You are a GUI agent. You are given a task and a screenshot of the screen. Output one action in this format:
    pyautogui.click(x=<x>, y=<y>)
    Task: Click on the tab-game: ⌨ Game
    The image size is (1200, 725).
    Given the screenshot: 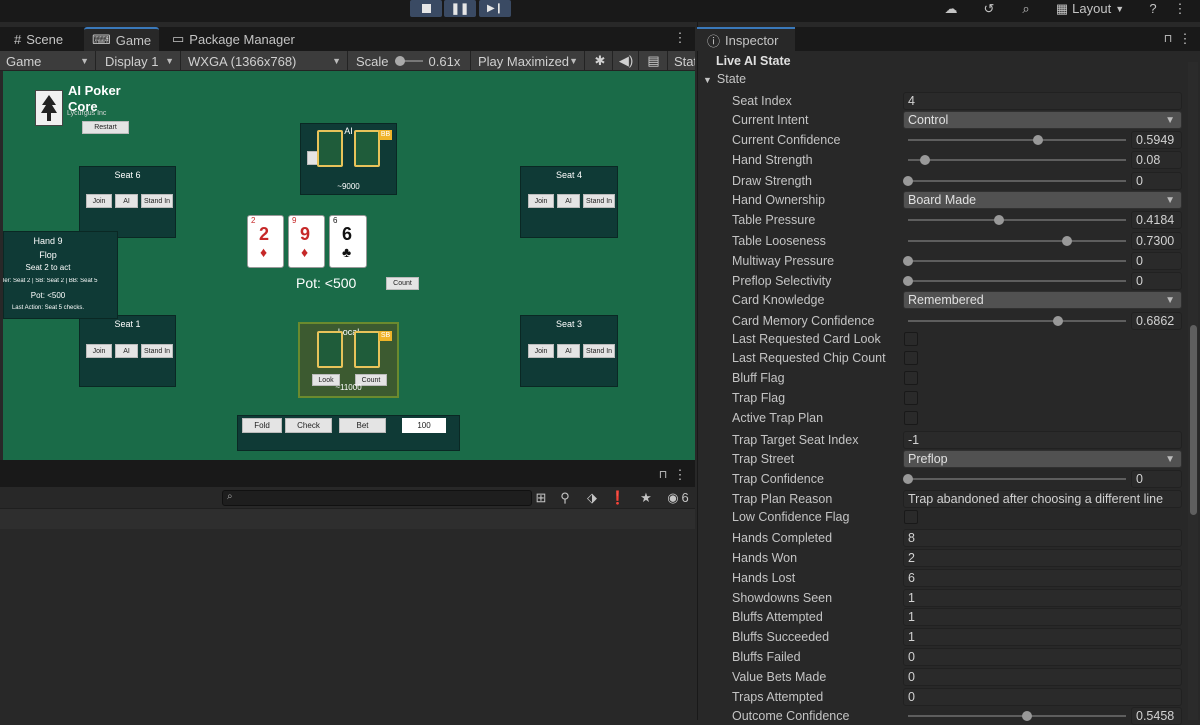 What is the action you would take?
    pyautogui.click(x=122, y=39)
    